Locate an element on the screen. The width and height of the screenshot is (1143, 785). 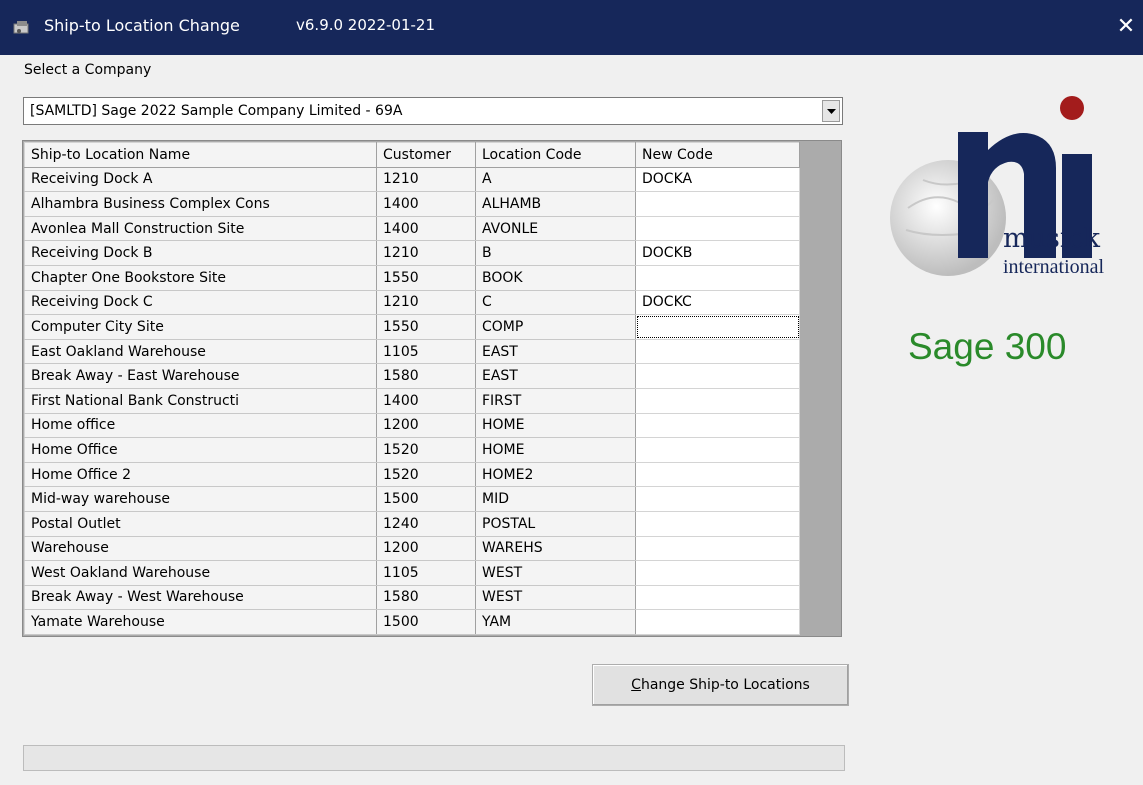
cell-new-code: DOCKB is located at coordinates (717, 253).